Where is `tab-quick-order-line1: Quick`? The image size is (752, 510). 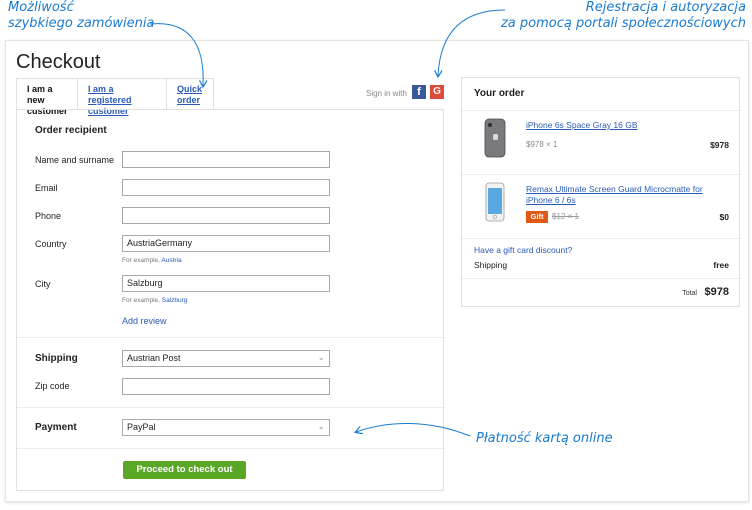 tab-quick-order-line1: Quick is located at coordinates (190, 89).